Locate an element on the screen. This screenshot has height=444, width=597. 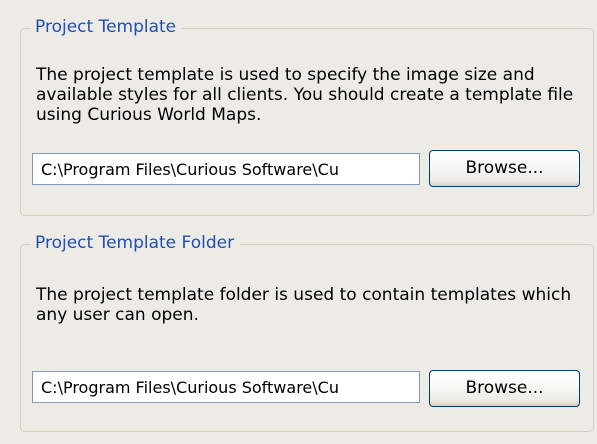
project-template-folder-group-title: Project Template Folder is located at coordinates (136, 243).